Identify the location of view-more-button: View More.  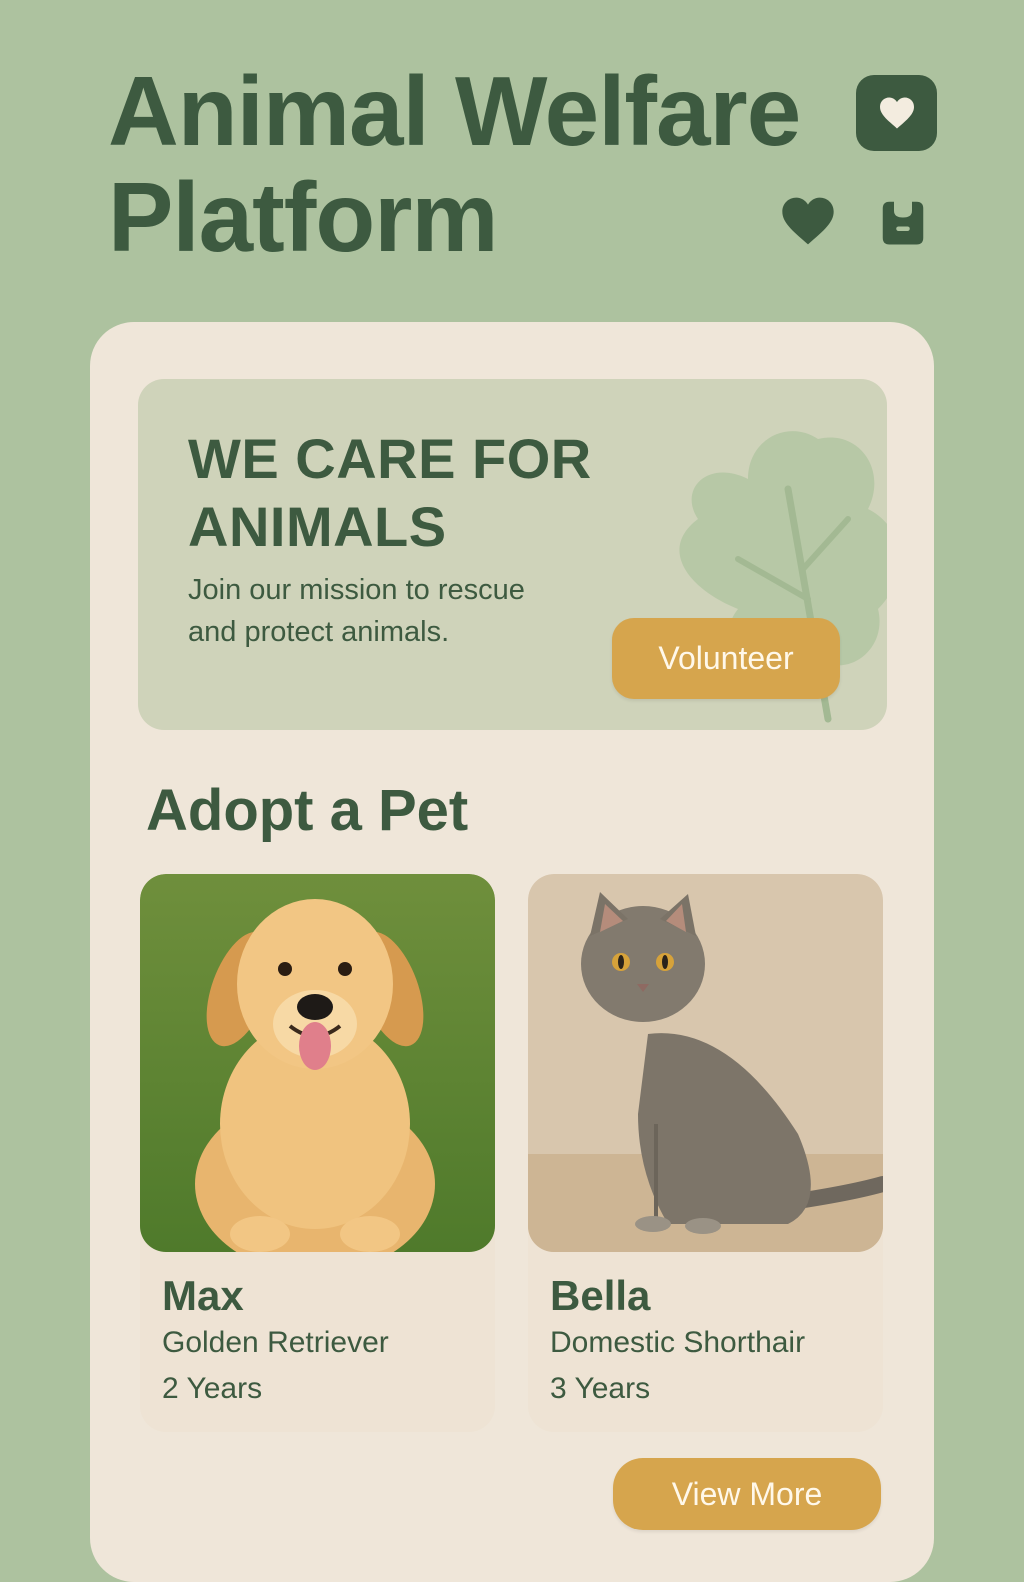
(747, 1494).